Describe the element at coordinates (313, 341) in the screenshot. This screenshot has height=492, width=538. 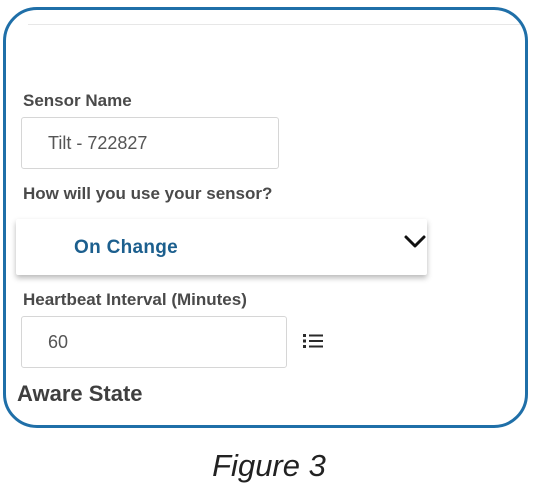
I see `list-icon` at that location.